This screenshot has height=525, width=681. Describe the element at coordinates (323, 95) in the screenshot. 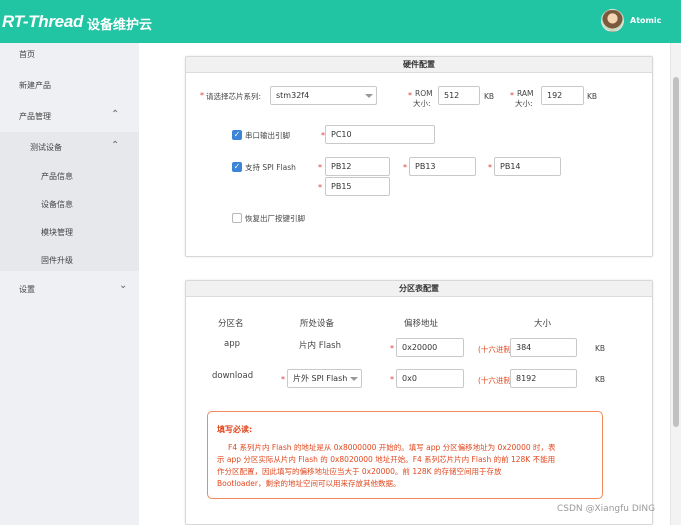

I see `chip-series-select: stm32f4` at that location.